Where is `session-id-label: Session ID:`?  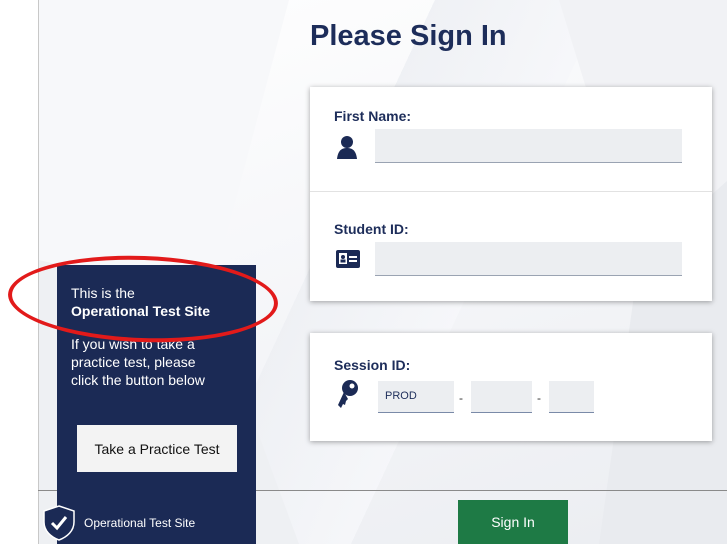
session-id-label: Session ID: is located at coordinates (372, 365).